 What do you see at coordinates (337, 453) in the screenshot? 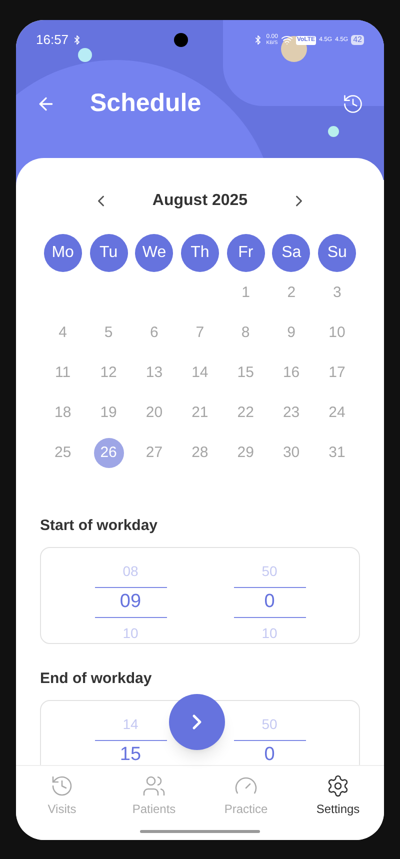
I see `calendar-day: 31` at bounding box center [337, 453].